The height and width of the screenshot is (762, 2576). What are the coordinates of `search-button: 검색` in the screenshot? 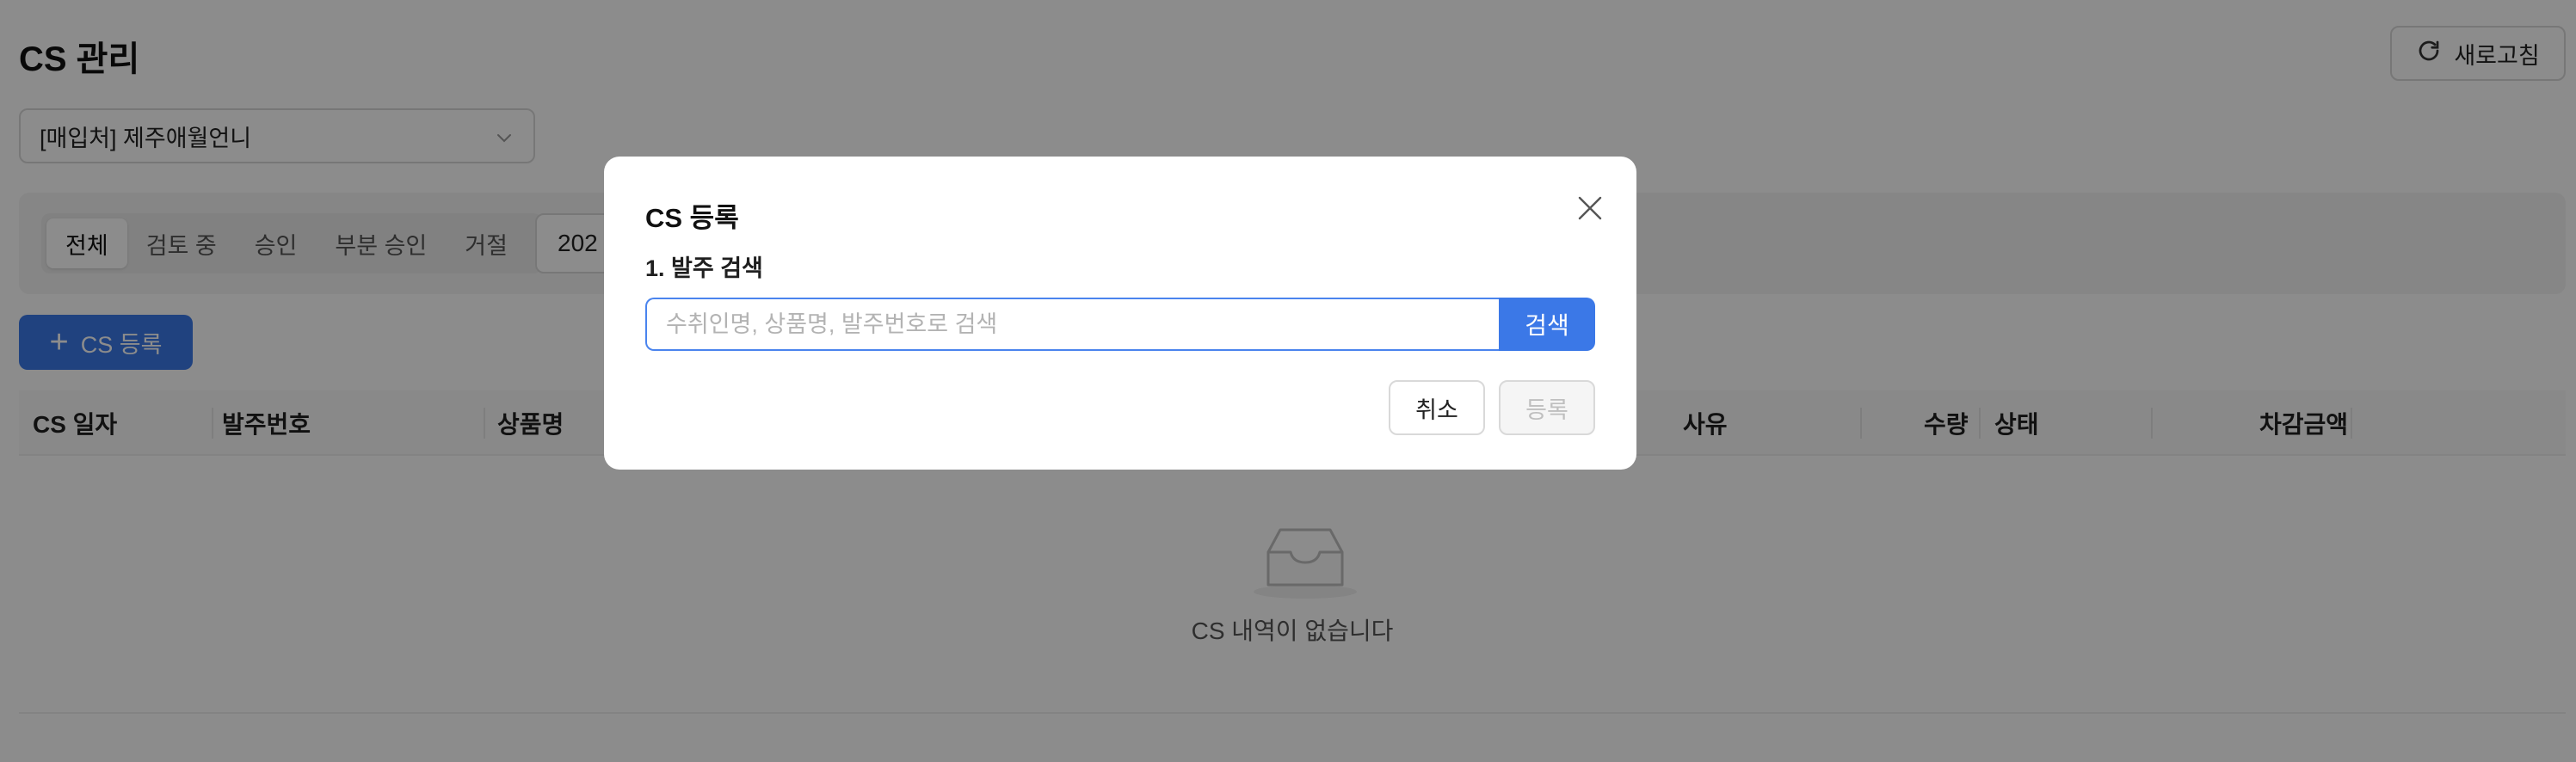 It's located at (1547, 324).